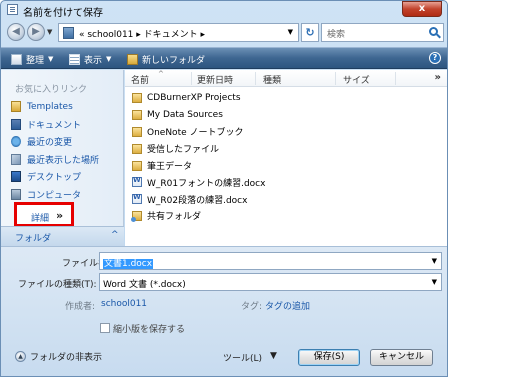  What do you see at coordinates (50, 143) in the screenshot?
I see `sidebar-item-label: 最近の変更` at bounding box center [50, 143].